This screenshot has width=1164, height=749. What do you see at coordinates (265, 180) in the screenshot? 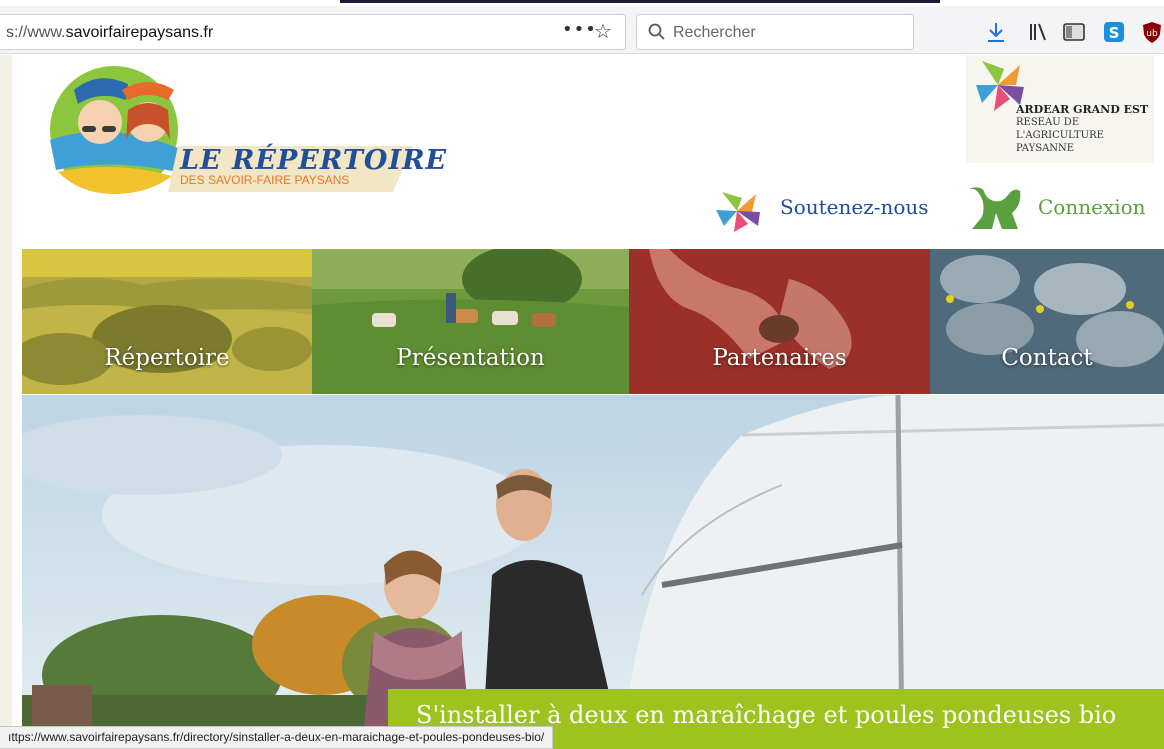
I see `logo-subtitle: DES SAVOIR-FAIRE PAYSANS` at bounding box center [265, 180].